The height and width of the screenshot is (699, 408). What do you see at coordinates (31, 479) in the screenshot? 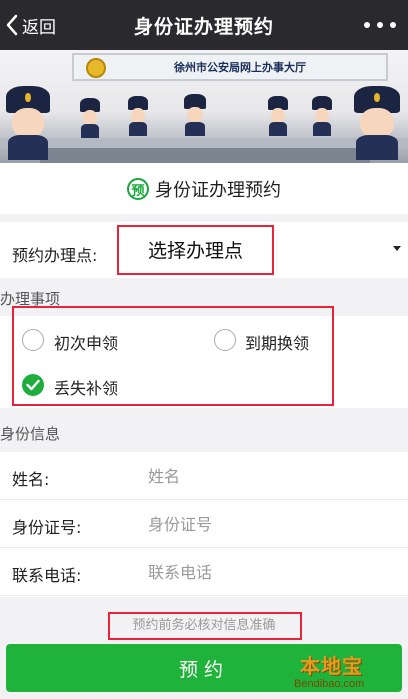
I see `name-label: 姓名:` at bounding box center [31, 479].